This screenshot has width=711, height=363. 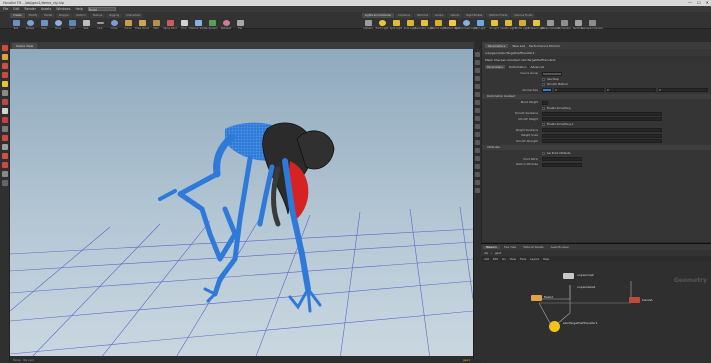 I want to click on smooth-iterations-slider, so click(x=602, y=113).